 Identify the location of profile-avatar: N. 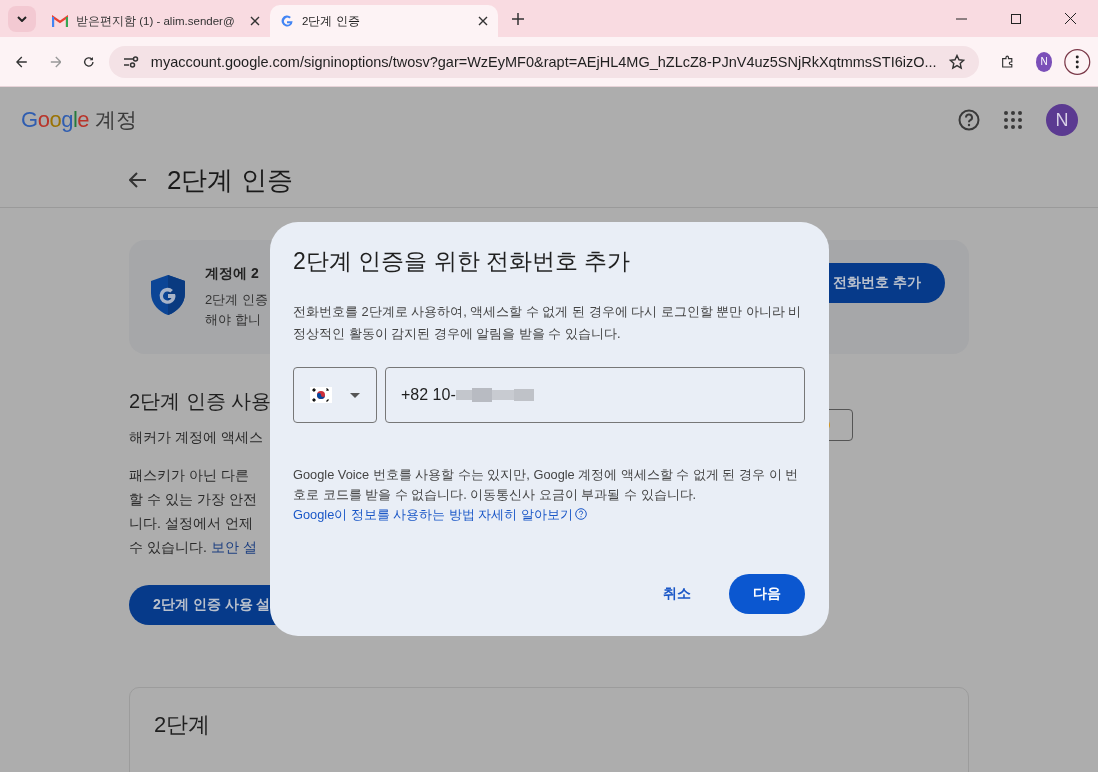
(1044, 61).